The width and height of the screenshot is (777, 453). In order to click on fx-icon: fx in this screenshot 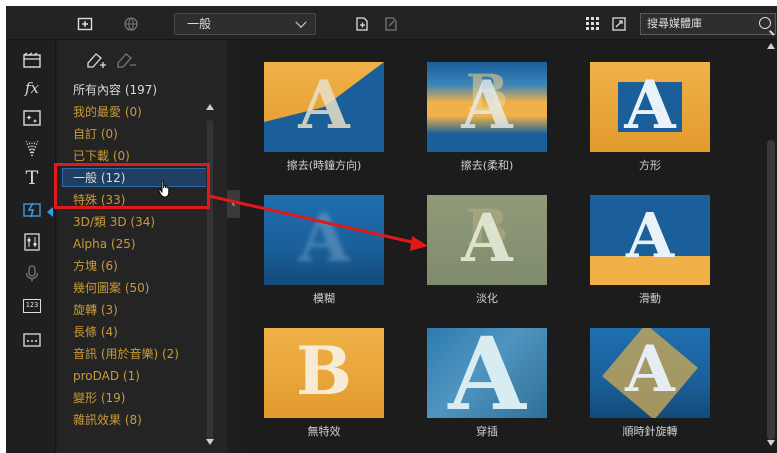, I will do `click(32, 88)`.